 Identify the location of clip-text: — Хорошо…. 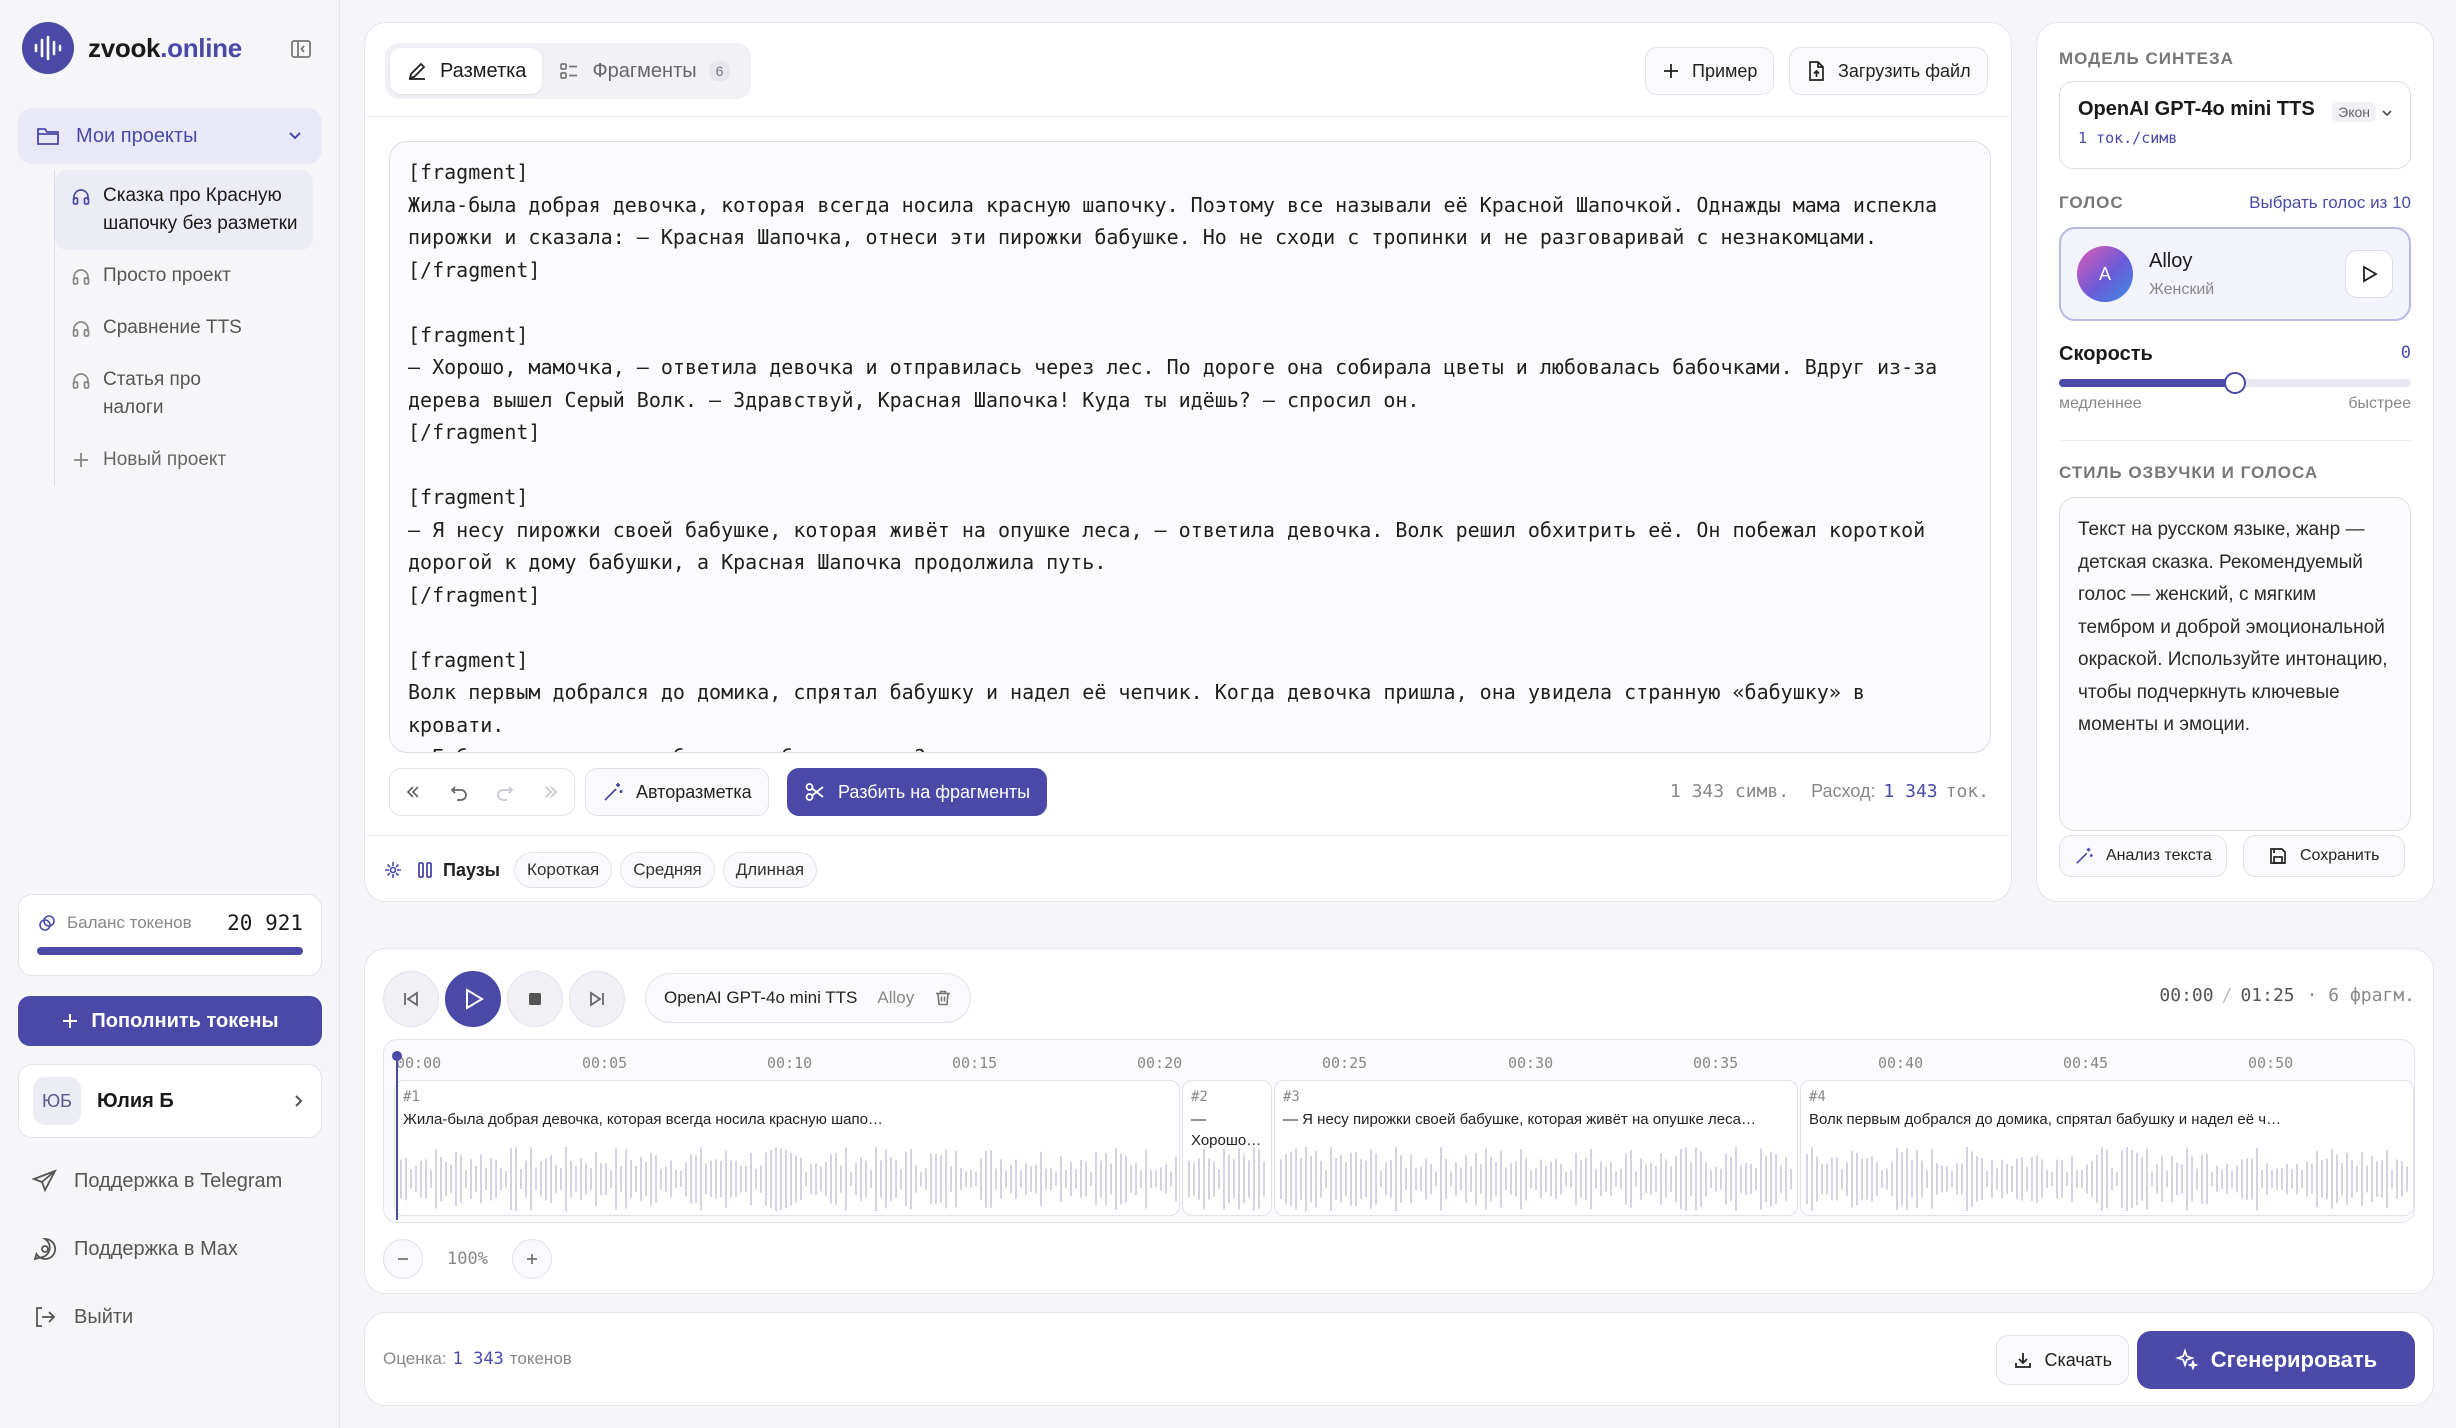
(1226, 1130).